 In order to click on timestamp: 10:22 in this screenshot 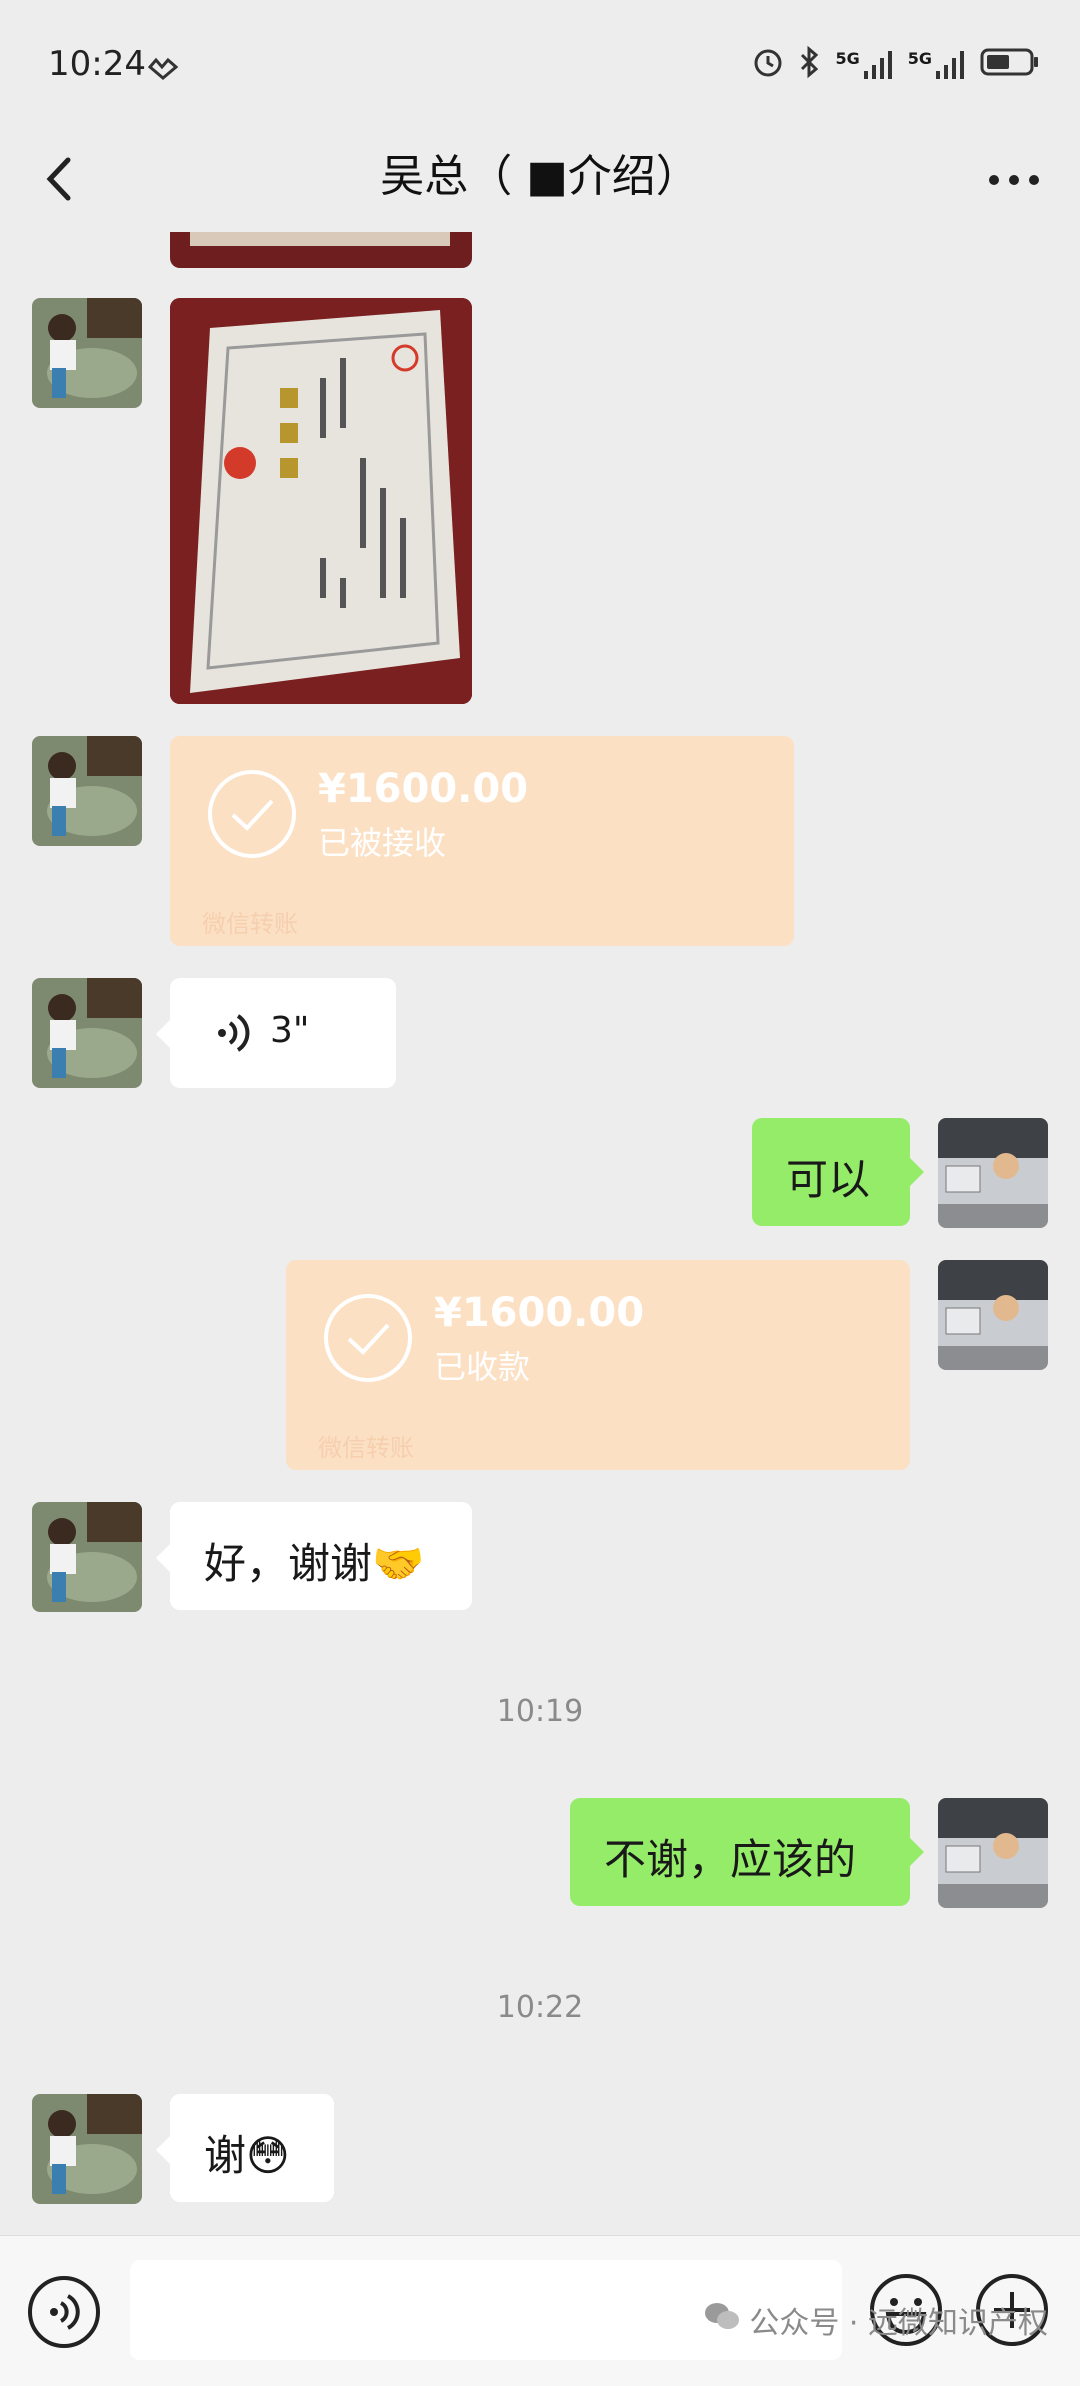, I will do `click(540, 2007)`.